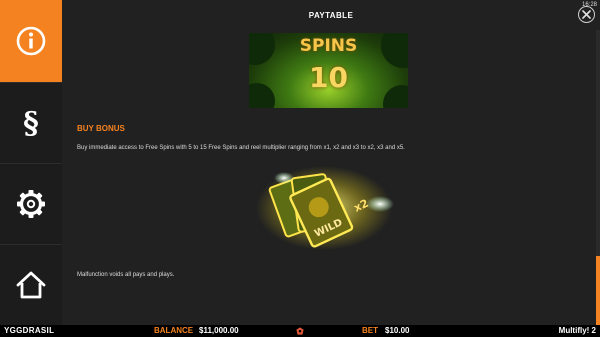  I want to click on section-icon: §, so click(31, 123).